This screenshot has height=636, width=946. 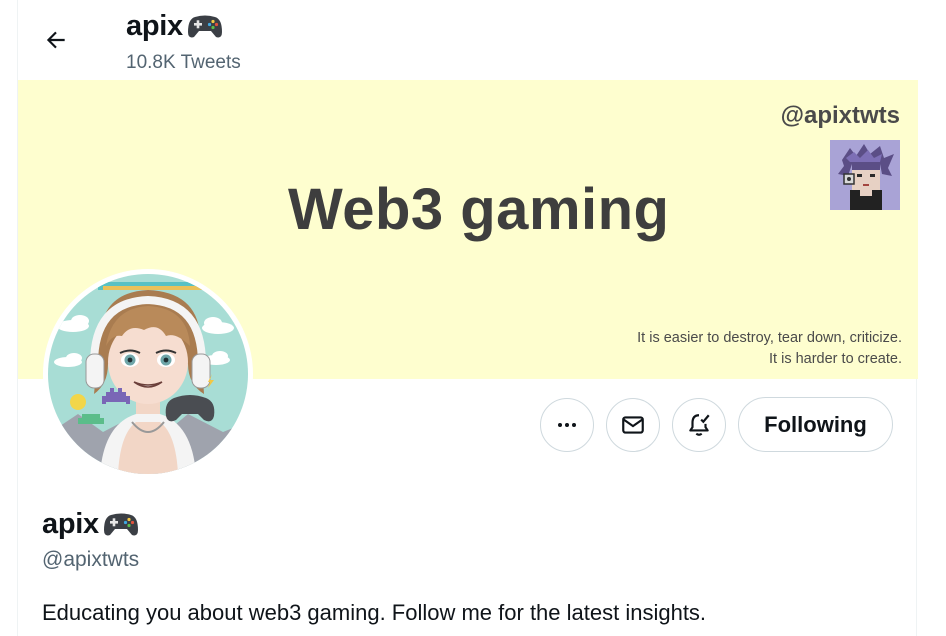 I want to click on following-button: Following, so click(x=815, y=424).